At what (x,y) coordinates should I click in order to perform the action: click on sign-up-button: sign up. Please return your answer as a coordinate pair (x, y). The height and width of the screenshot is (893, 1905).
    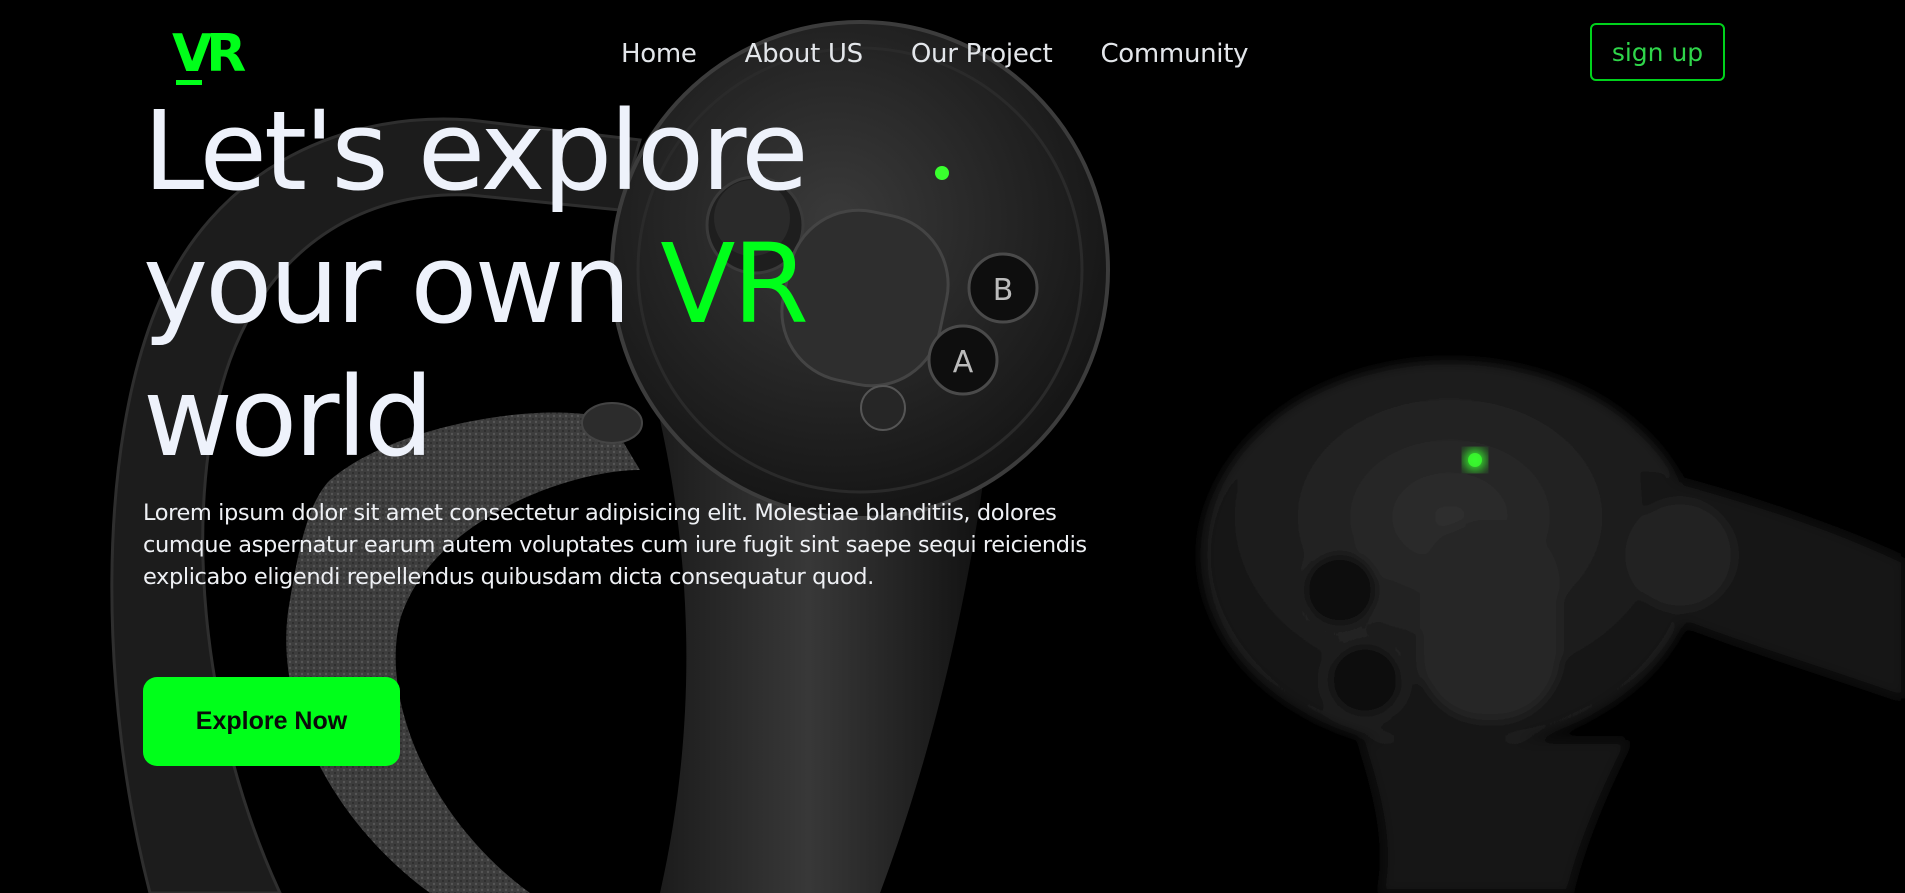
    Looking at the image, I should click on (1657, 52).